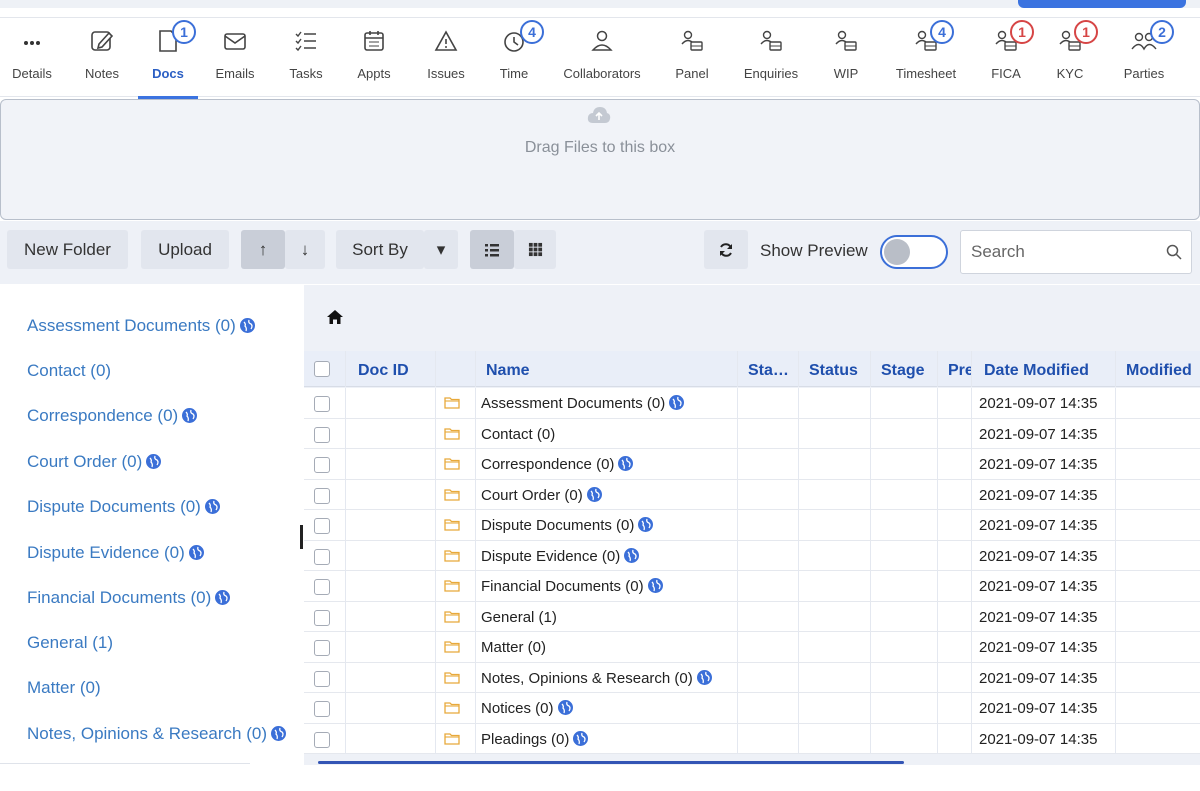 Image resolution: width=1200 pixels, height=791 pixels. I want to click on table-row: Notices (0) 2021-09-07 14:35, so click(752, 708).